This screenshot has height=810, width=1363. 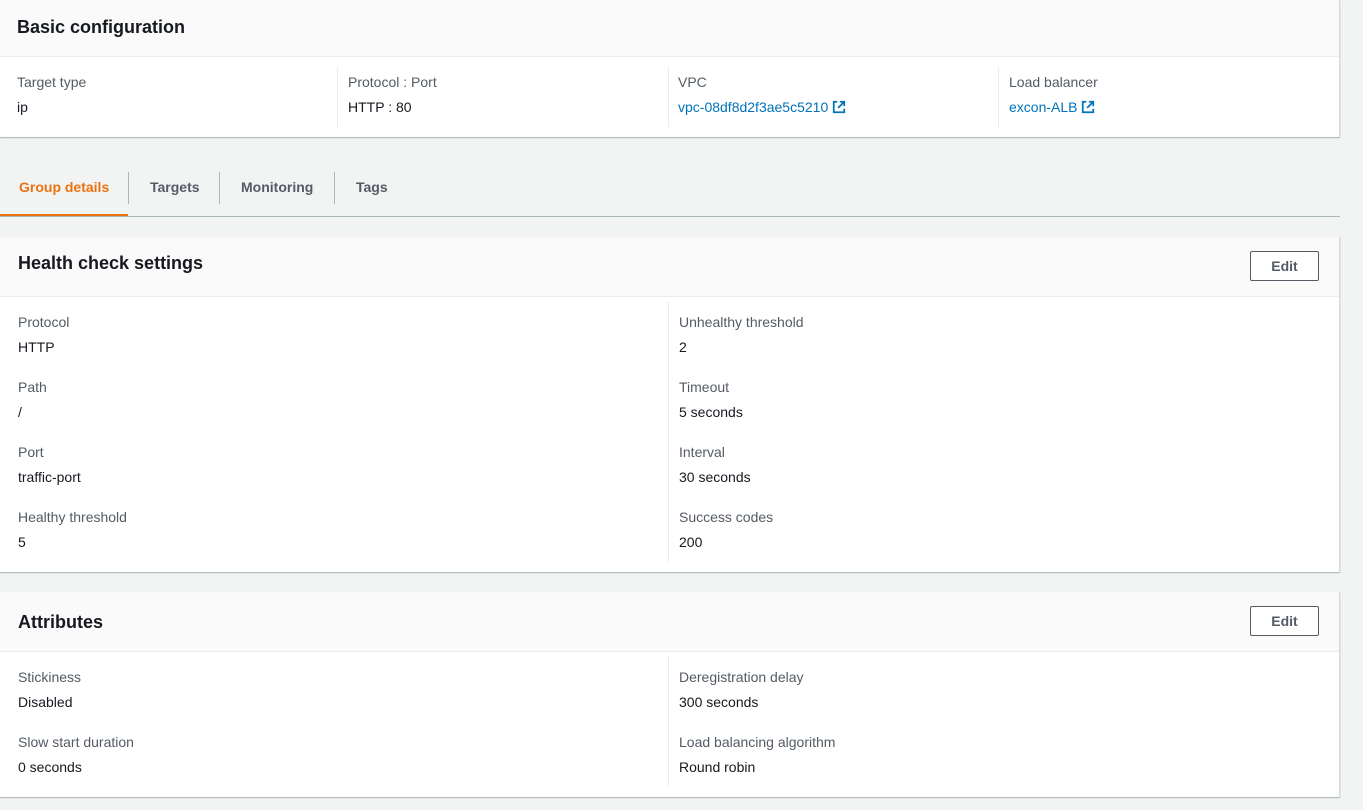 What do you see at coordinates (60, 622) in the screenshot?
I see `attributes-title: Attributes` at bounding box center [60, 622].